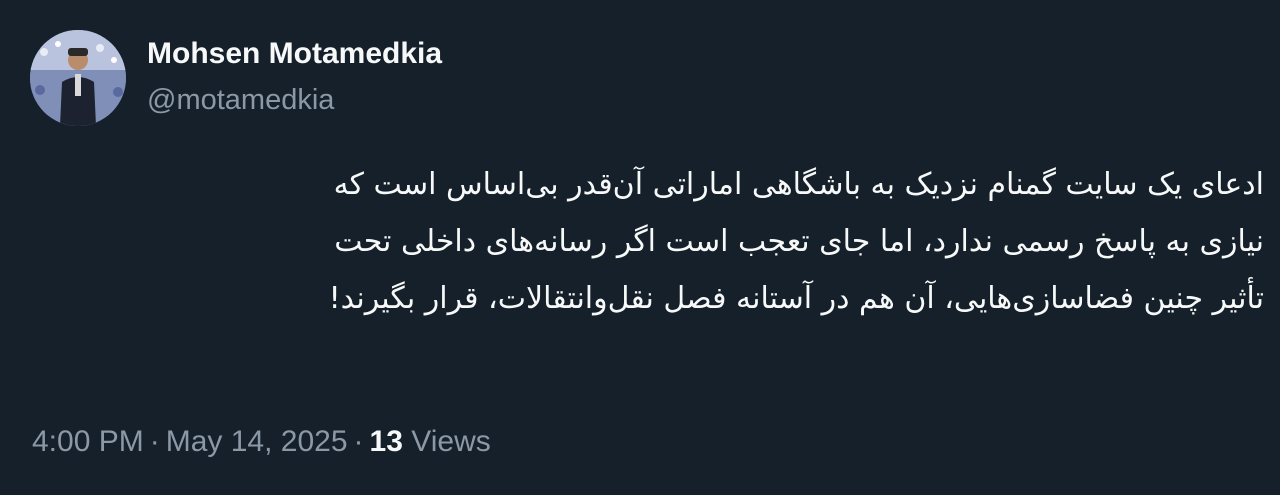  What do you see at coordinates (386, 441) in the screenshot?
I see `views-count: 13` at bounding box center [386, 441].